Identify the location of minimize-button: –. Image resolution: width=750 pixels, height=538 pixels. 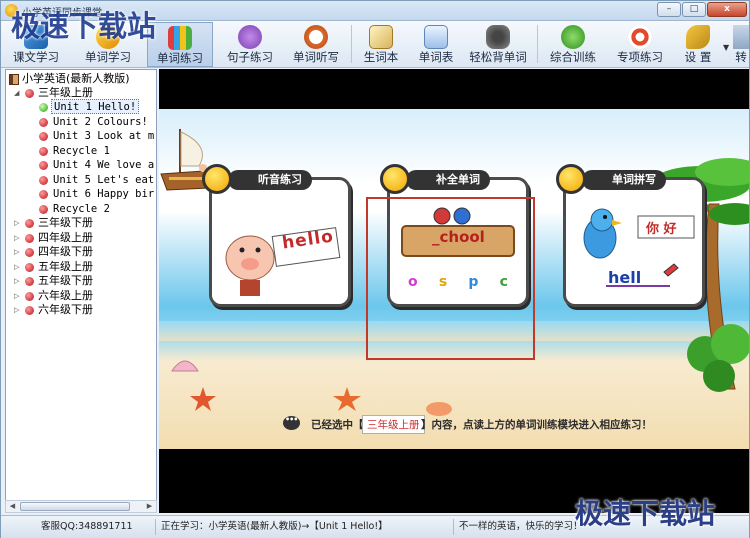
(669, 9).